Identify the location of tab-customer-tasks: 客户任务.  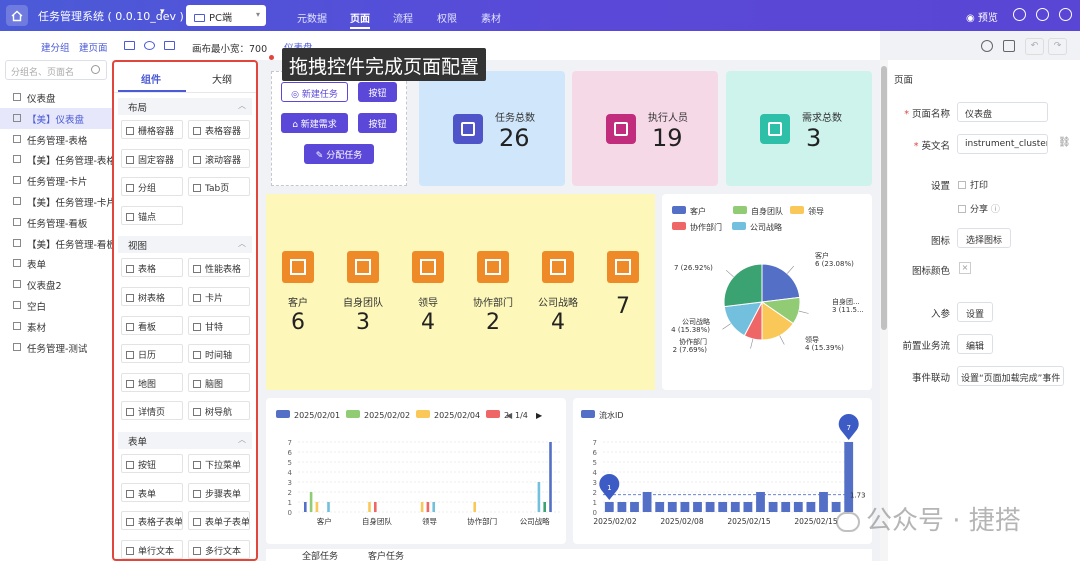
(386, 555).